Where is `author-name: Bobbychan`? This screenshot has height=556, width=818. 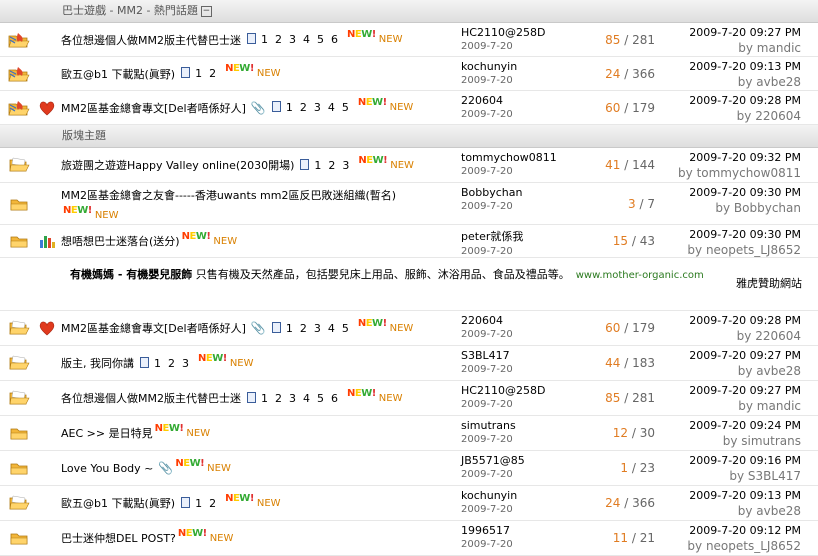 author-name: Bobbychan is located at coordinates (491, 192).